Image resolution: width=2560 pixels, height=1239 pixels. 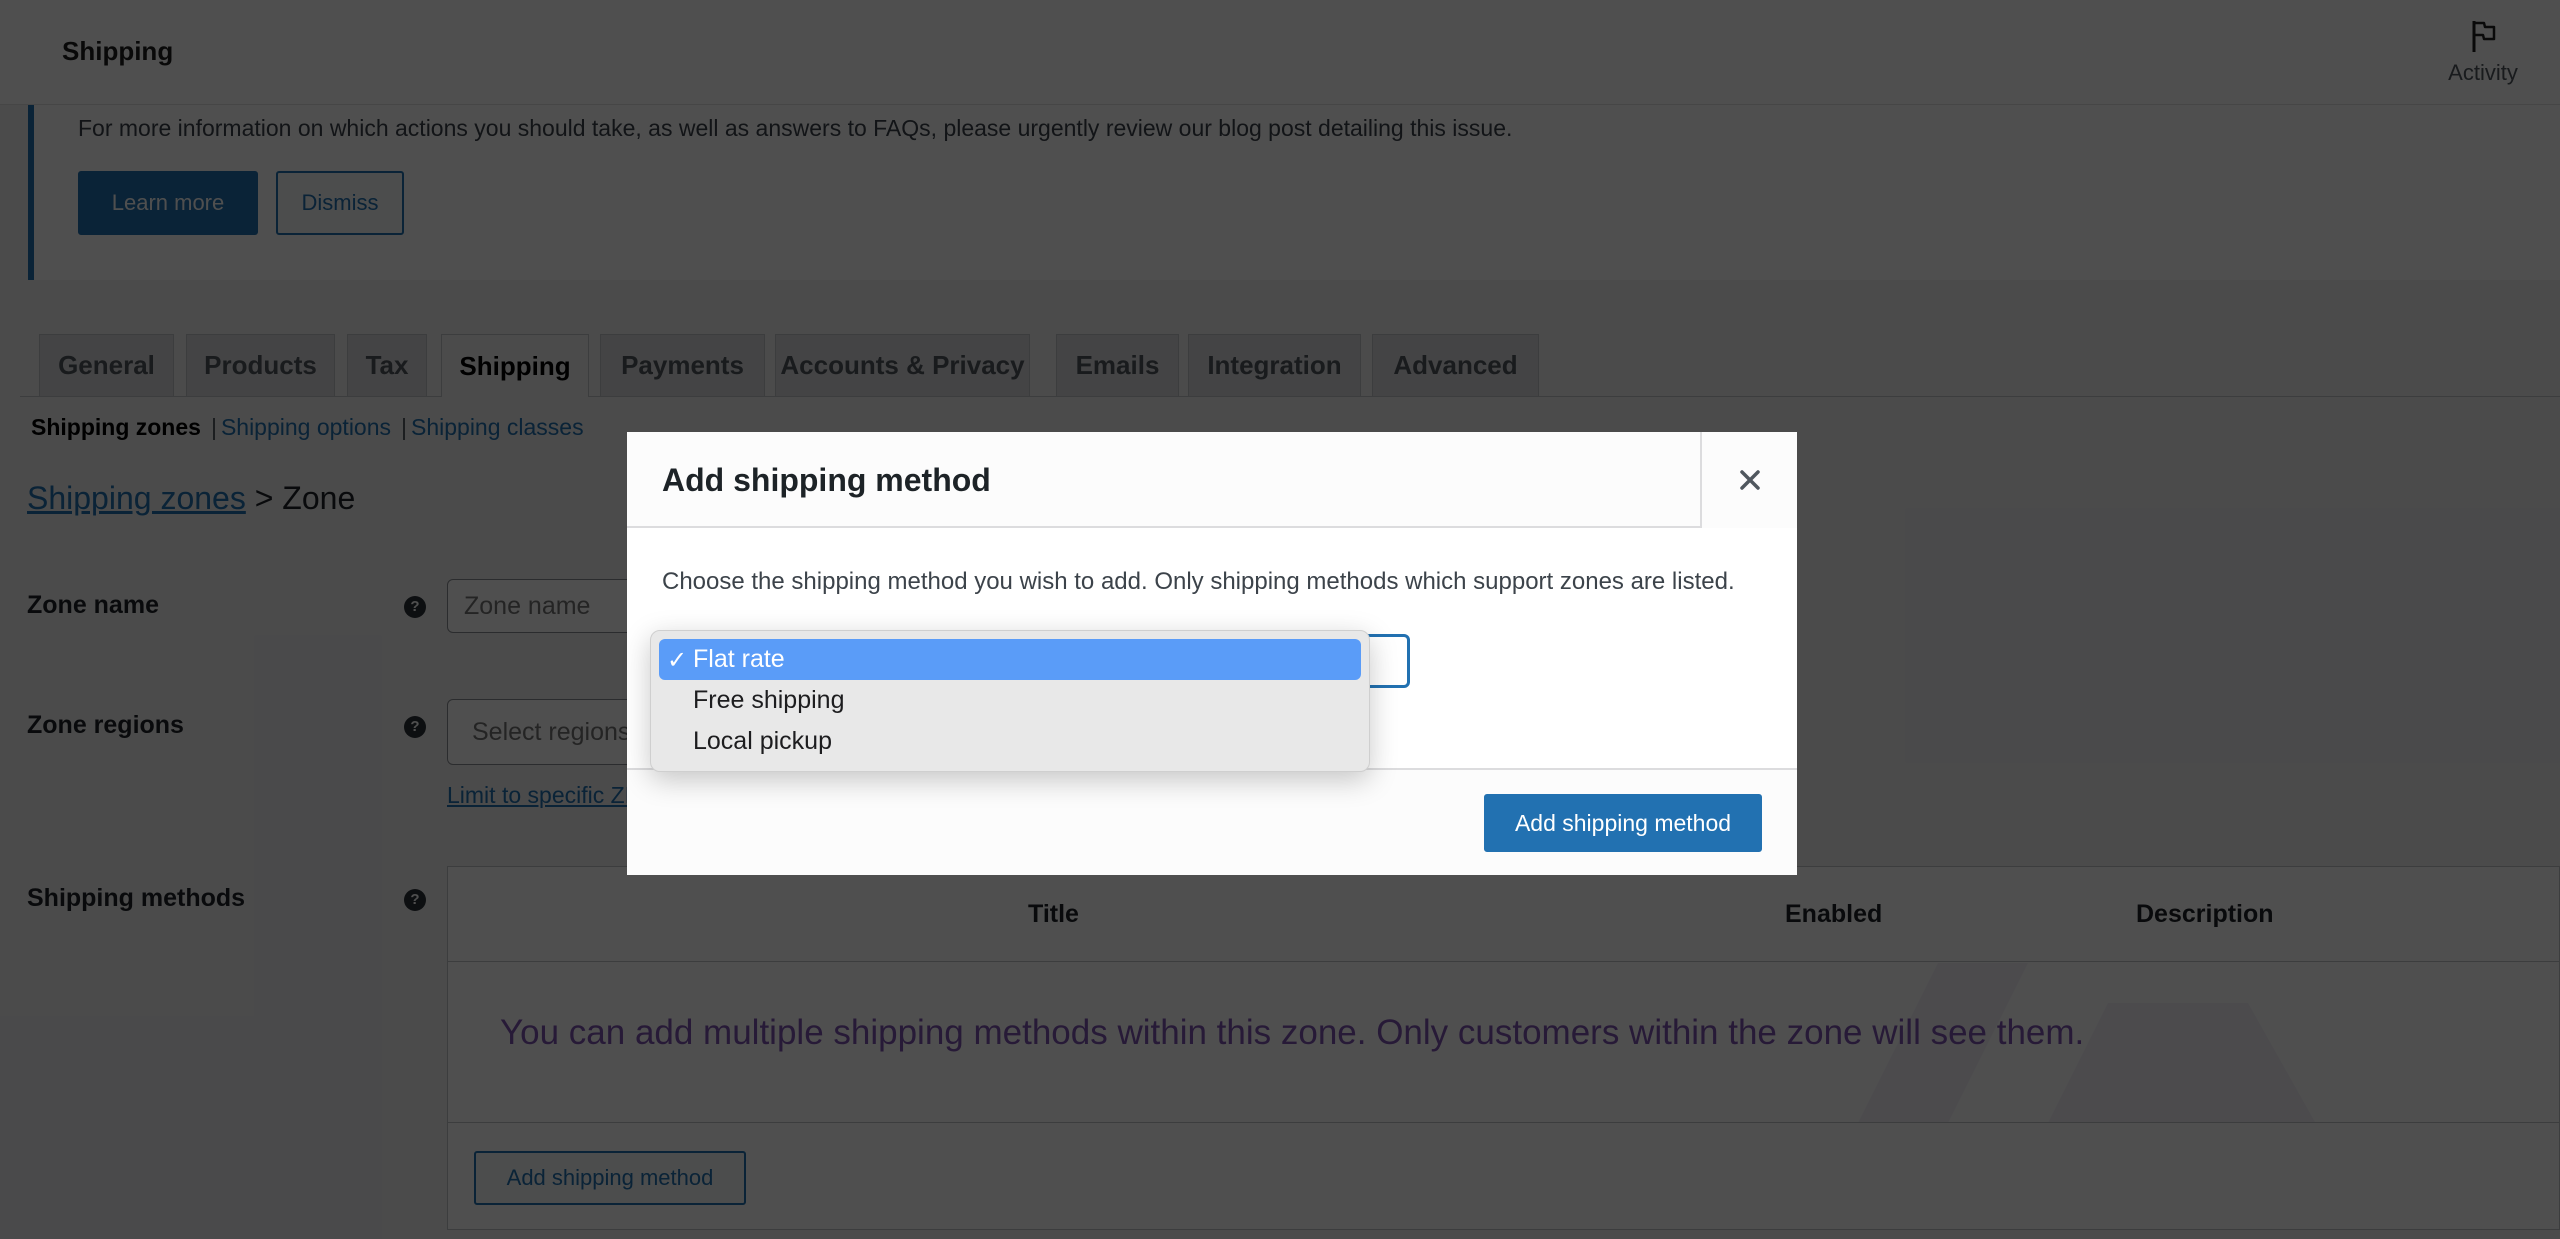 What do you see at coordinates (762, 741) in the screenshot?
I see `option-label: Local pickup` at bounding box center [762, 741].